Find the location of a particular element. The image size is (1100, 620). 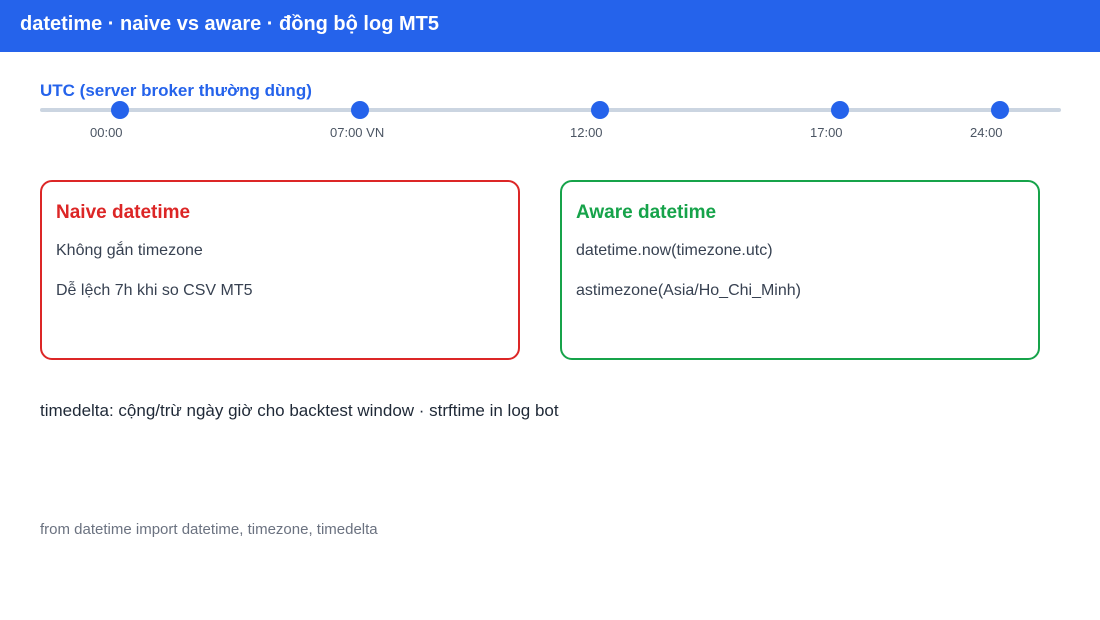

timeline-label-1200: 12:00 is located at coordinates (586, 132).